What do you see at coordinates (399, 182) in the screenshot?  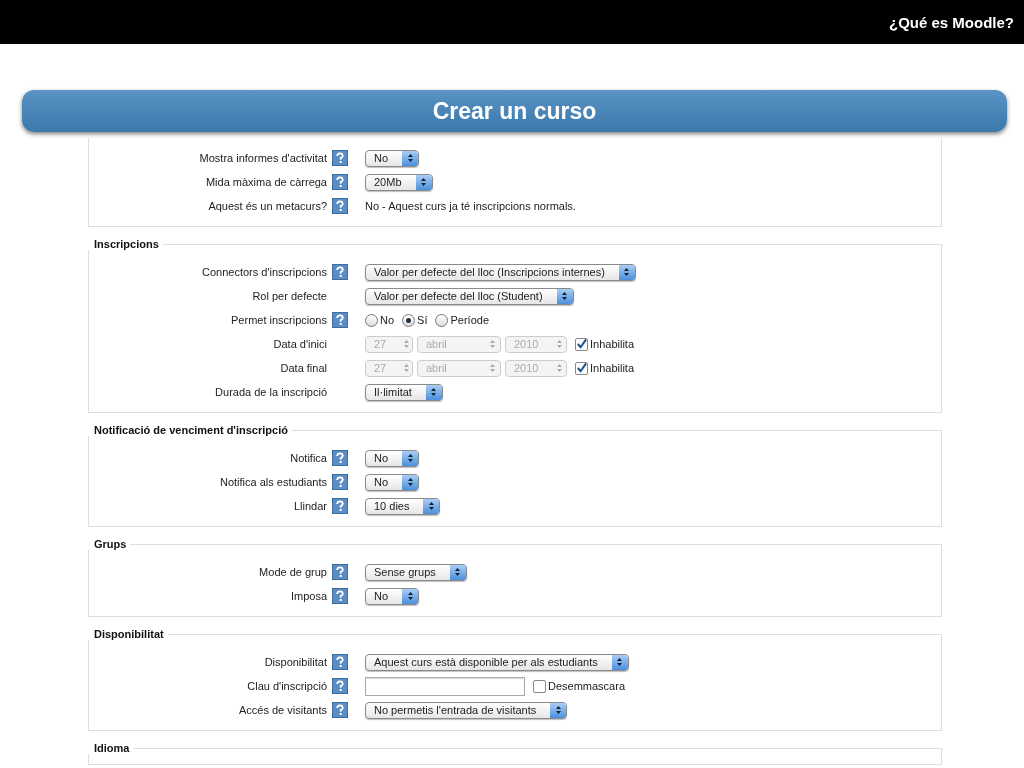 I see `dropdown: 20Mb` at bounding box center [399, 182].